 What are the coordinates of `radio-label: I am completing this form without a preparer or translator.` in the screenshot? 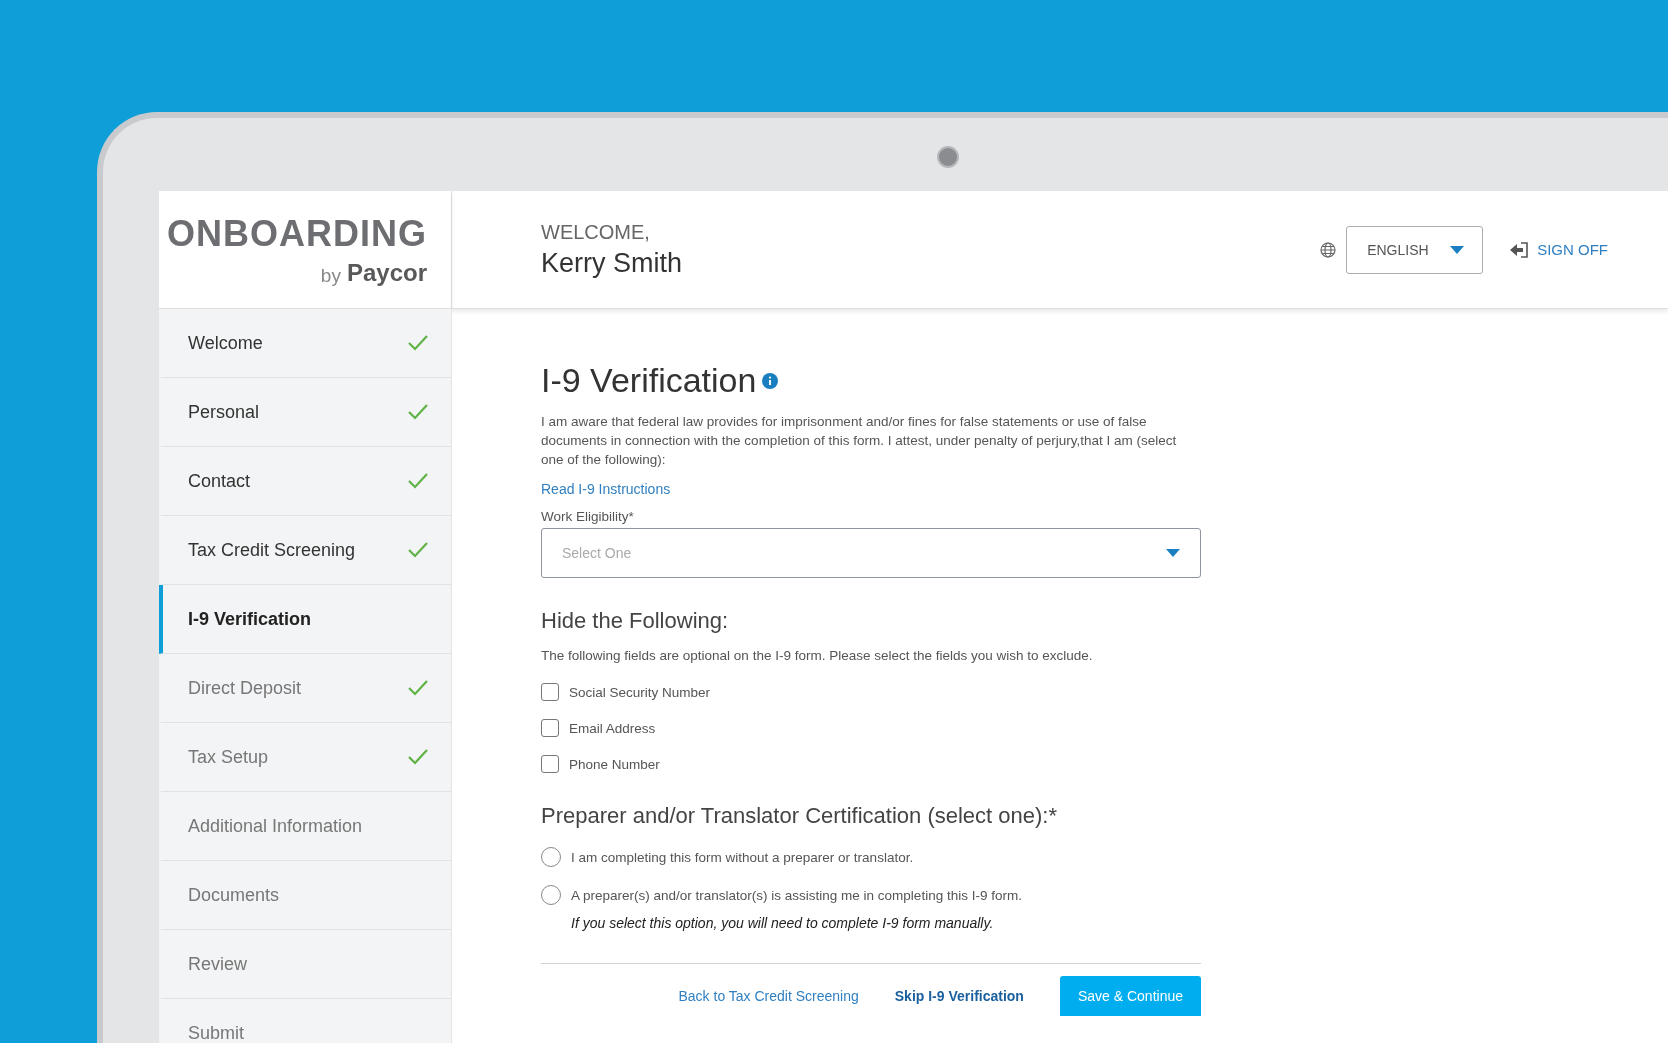 It's located at (742, 857).